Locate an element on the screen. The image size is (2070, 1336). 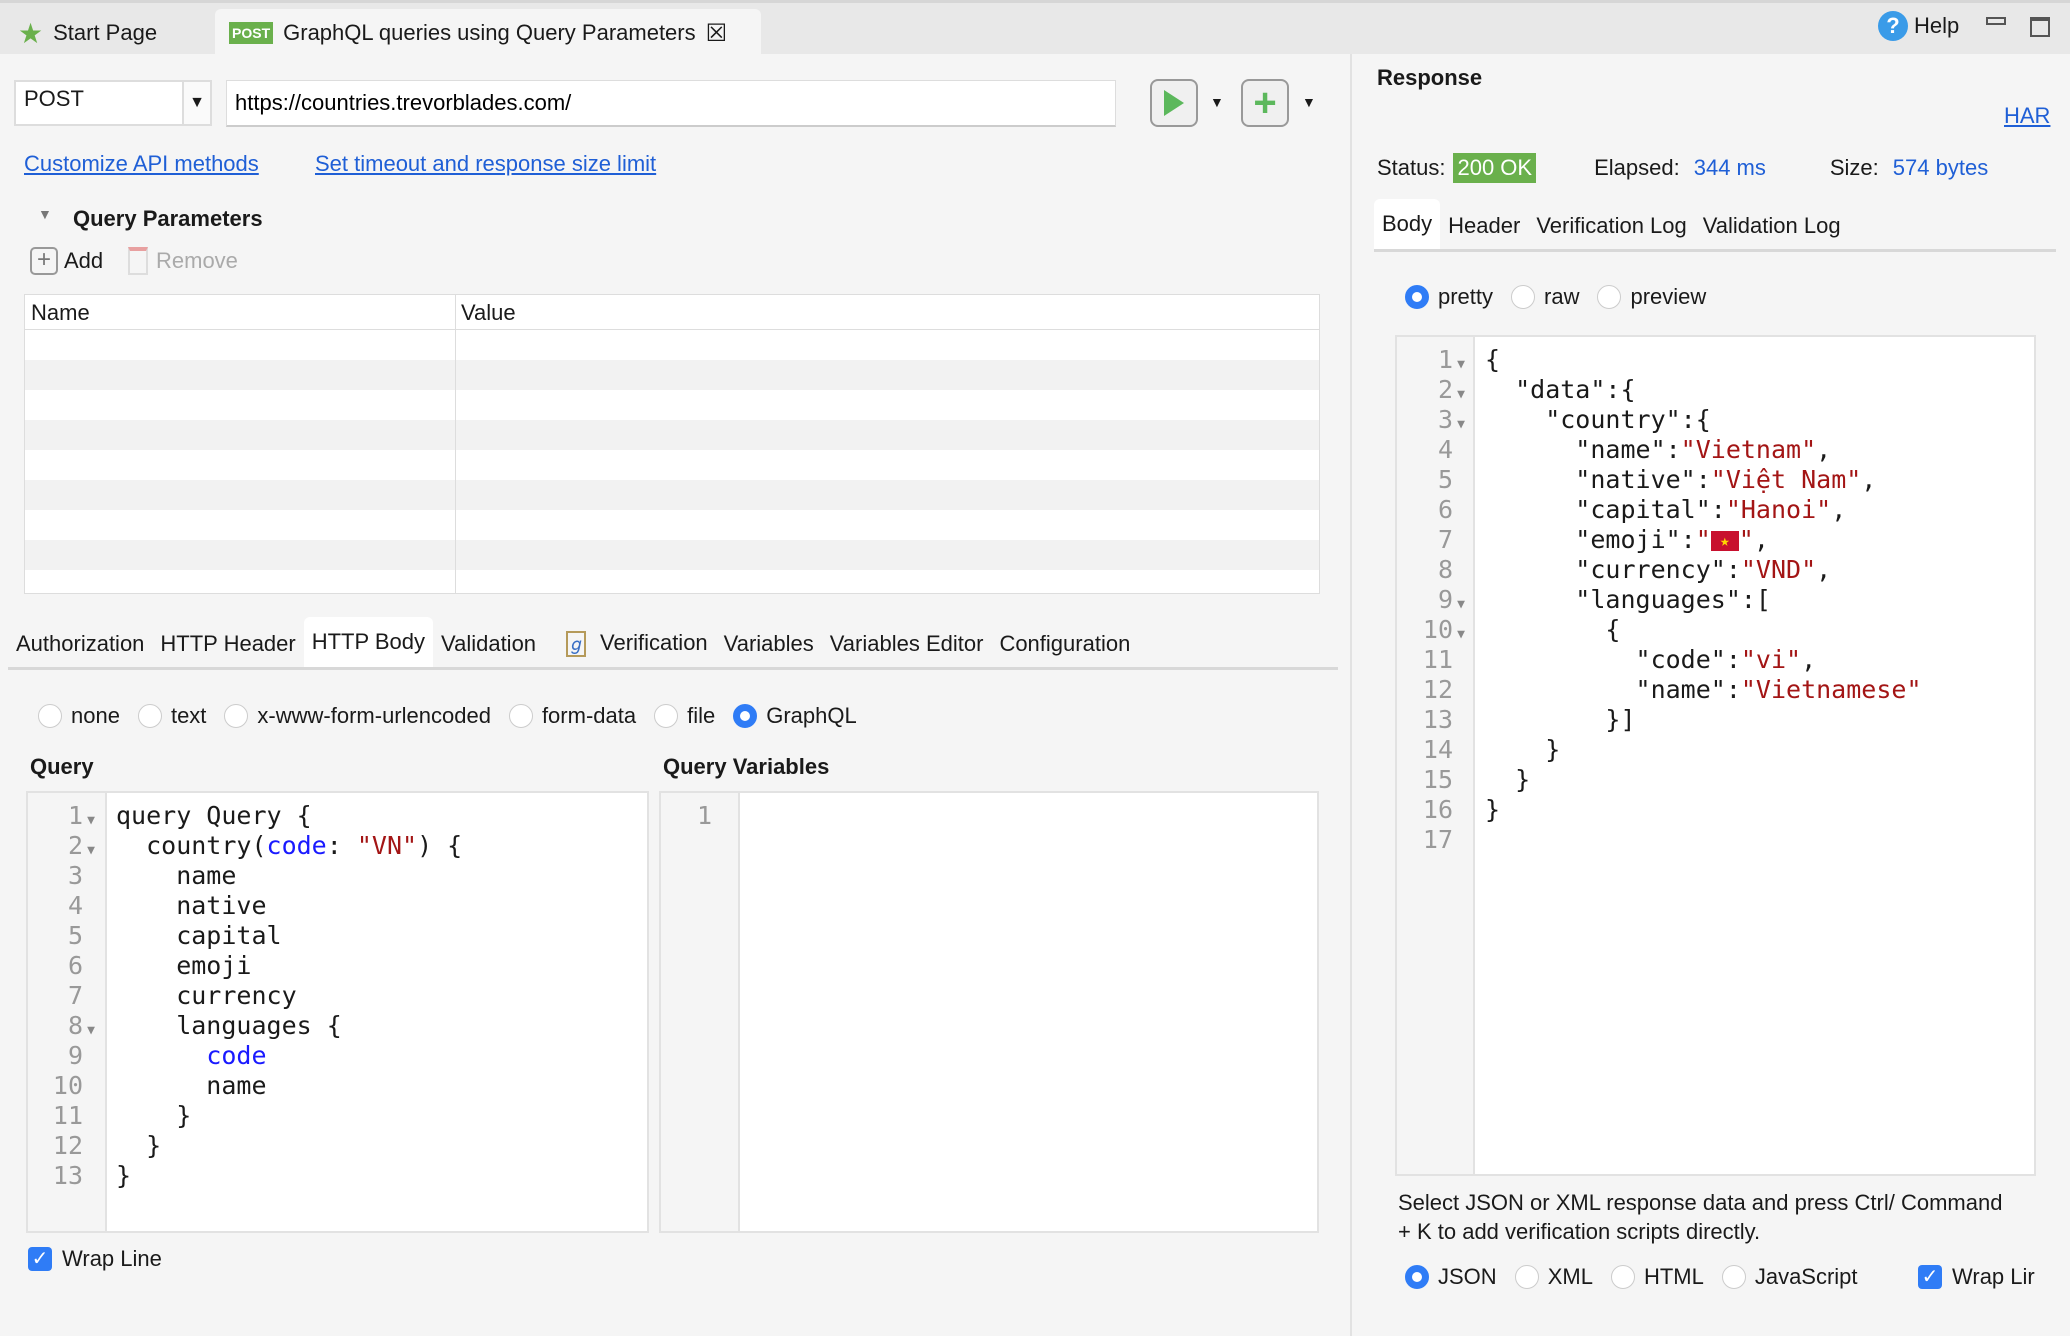
type-xml: XML is located at coordinates (1553, 1277).